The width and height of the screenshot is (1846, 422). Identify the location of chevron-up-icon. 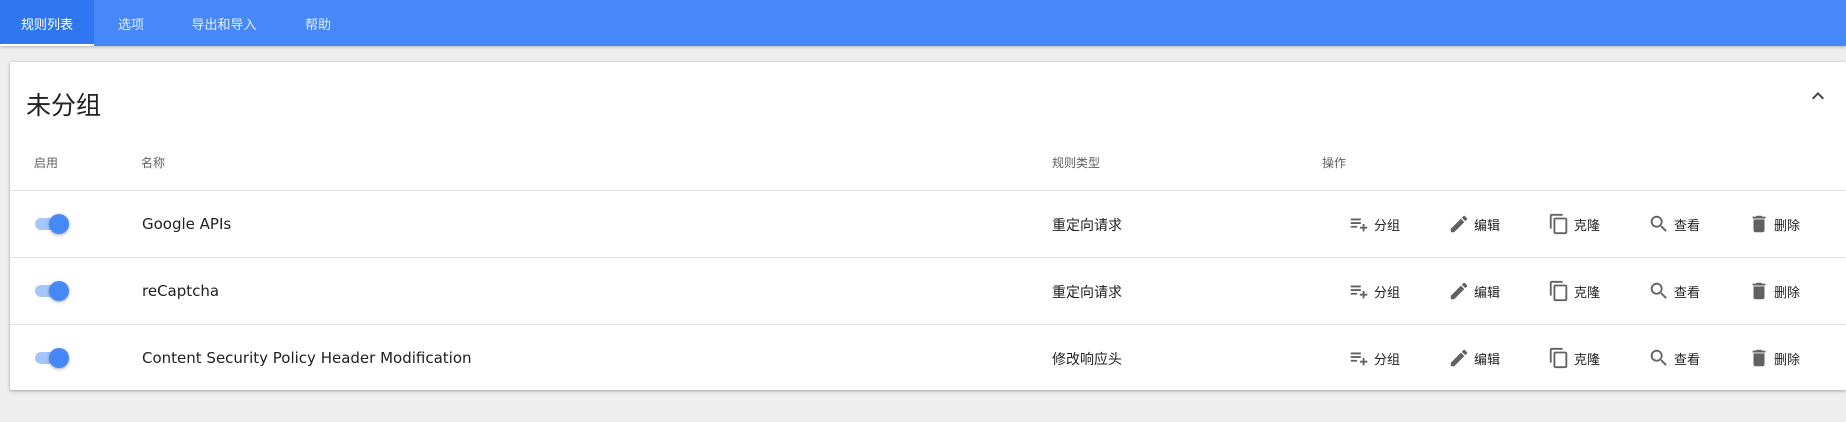
(1818, 96).